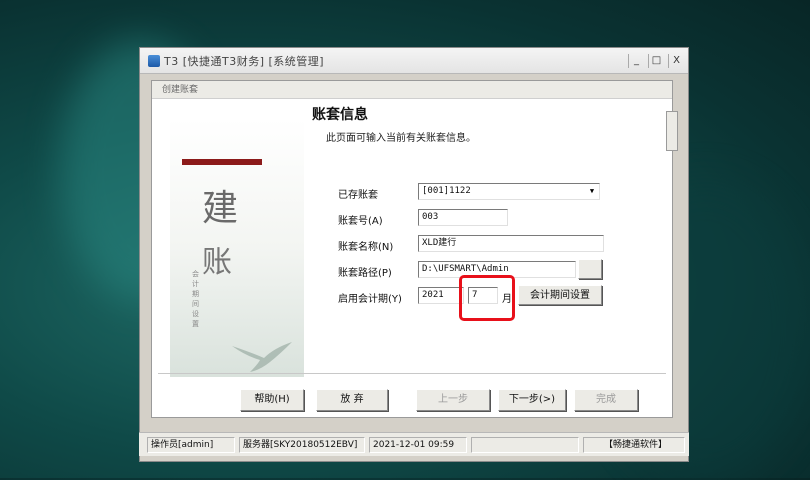  Describe the element at coordinates (509, 191) in the screenshot. I see `existing-account-select: [001]1122 ▼` at that location.